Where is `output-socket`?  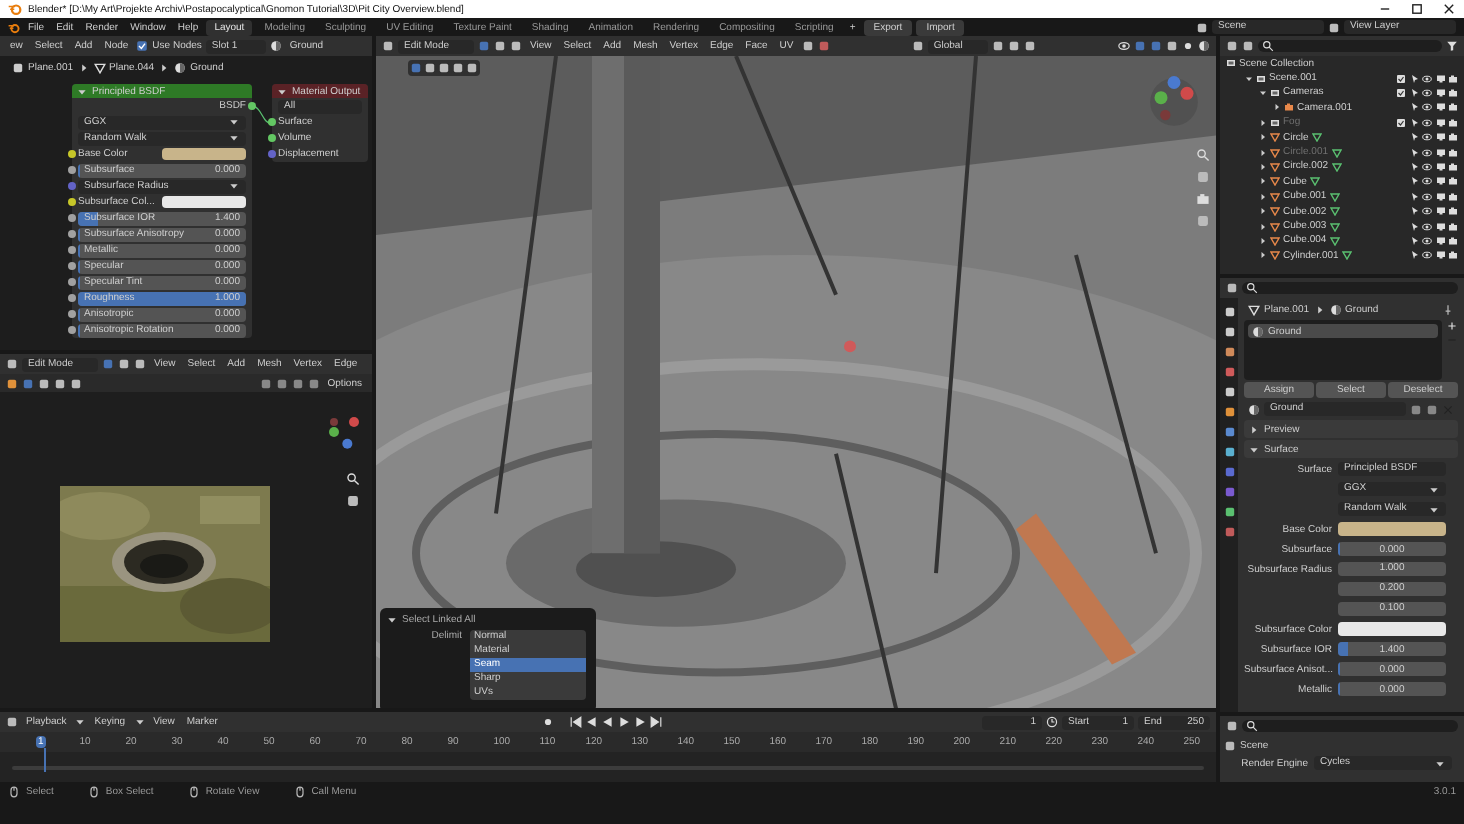 output-socket is located at coordinates (252, 106).